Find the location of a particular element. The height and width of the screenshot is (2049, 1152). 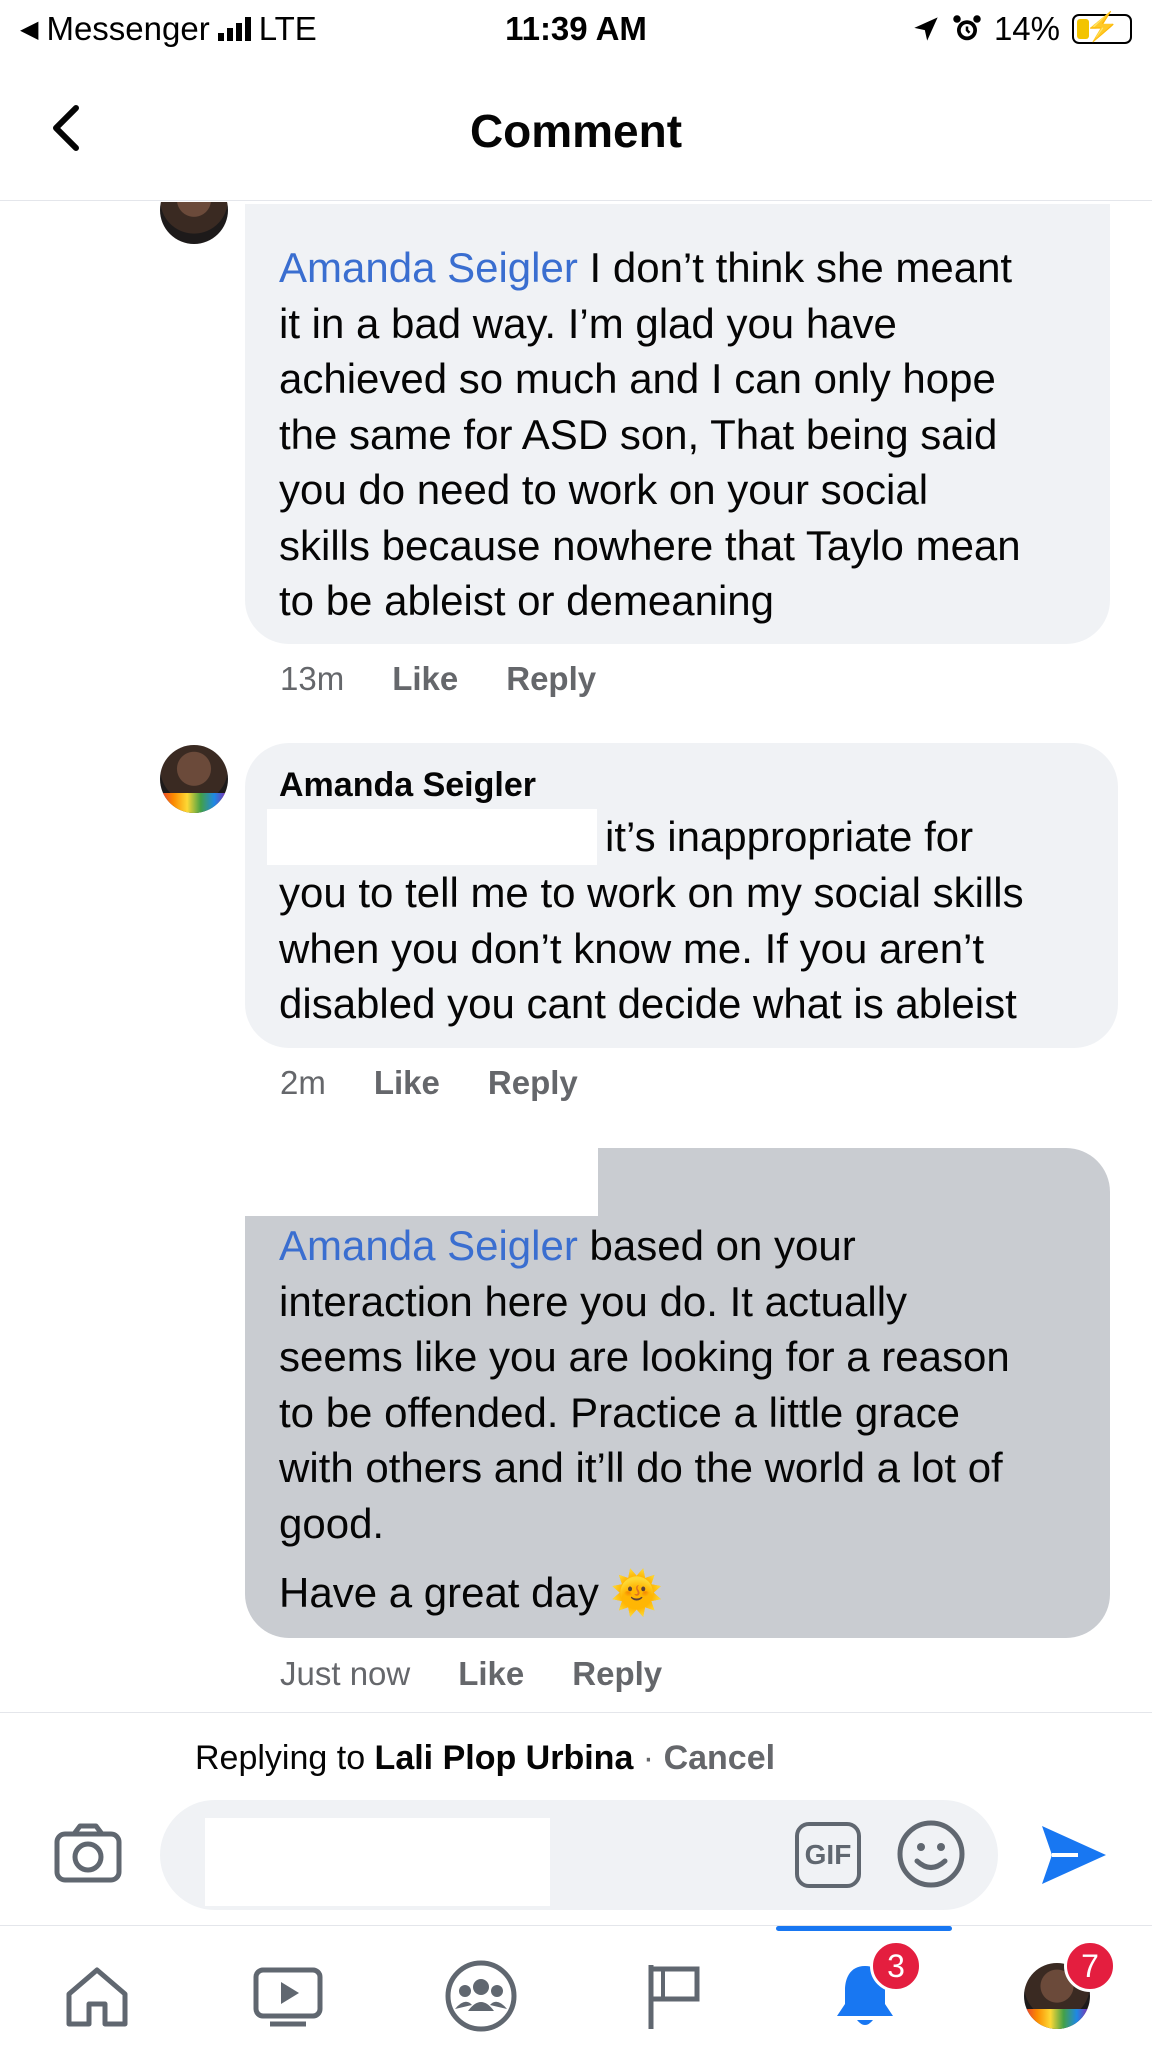

tab-groups is located at coordinates (481, 1996).